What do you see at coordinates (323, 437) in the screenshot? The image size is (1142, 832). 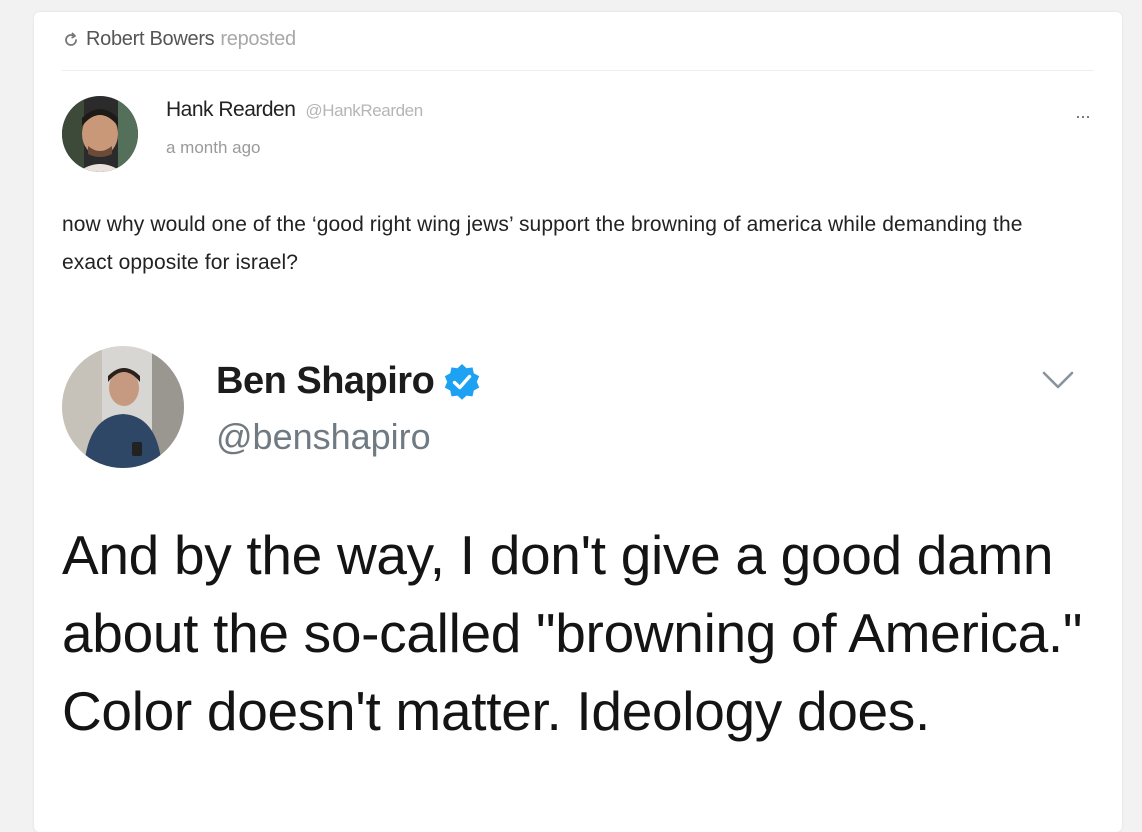 I see `embedded-author-handle: @benshapiro` at bounding box center [323, 437].